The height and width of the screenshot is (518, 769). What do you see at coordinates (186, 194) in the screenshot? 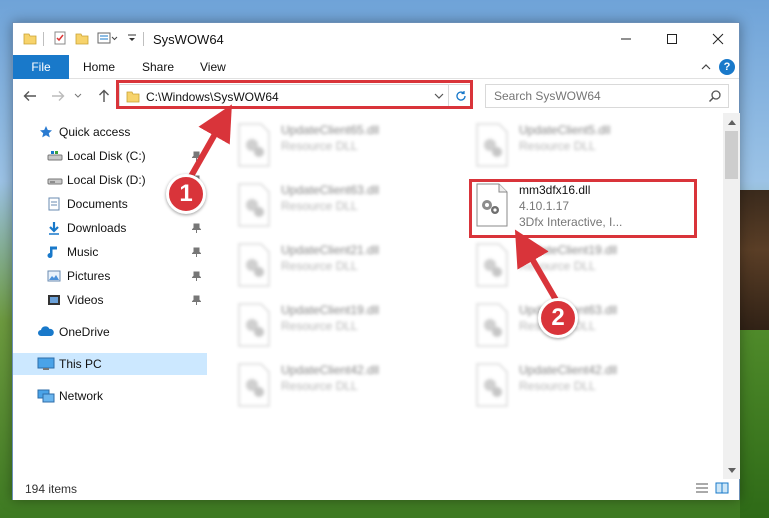
I see `step-1-badge: 1` at bounding box center [186, 194].